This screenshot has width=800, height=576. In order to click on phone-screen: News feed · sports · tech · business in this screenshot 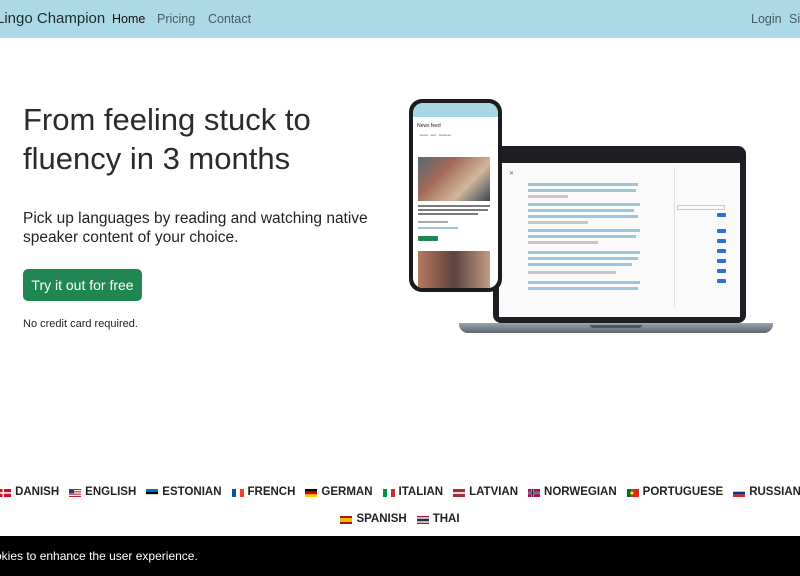, I will do `click(455, 195)`.